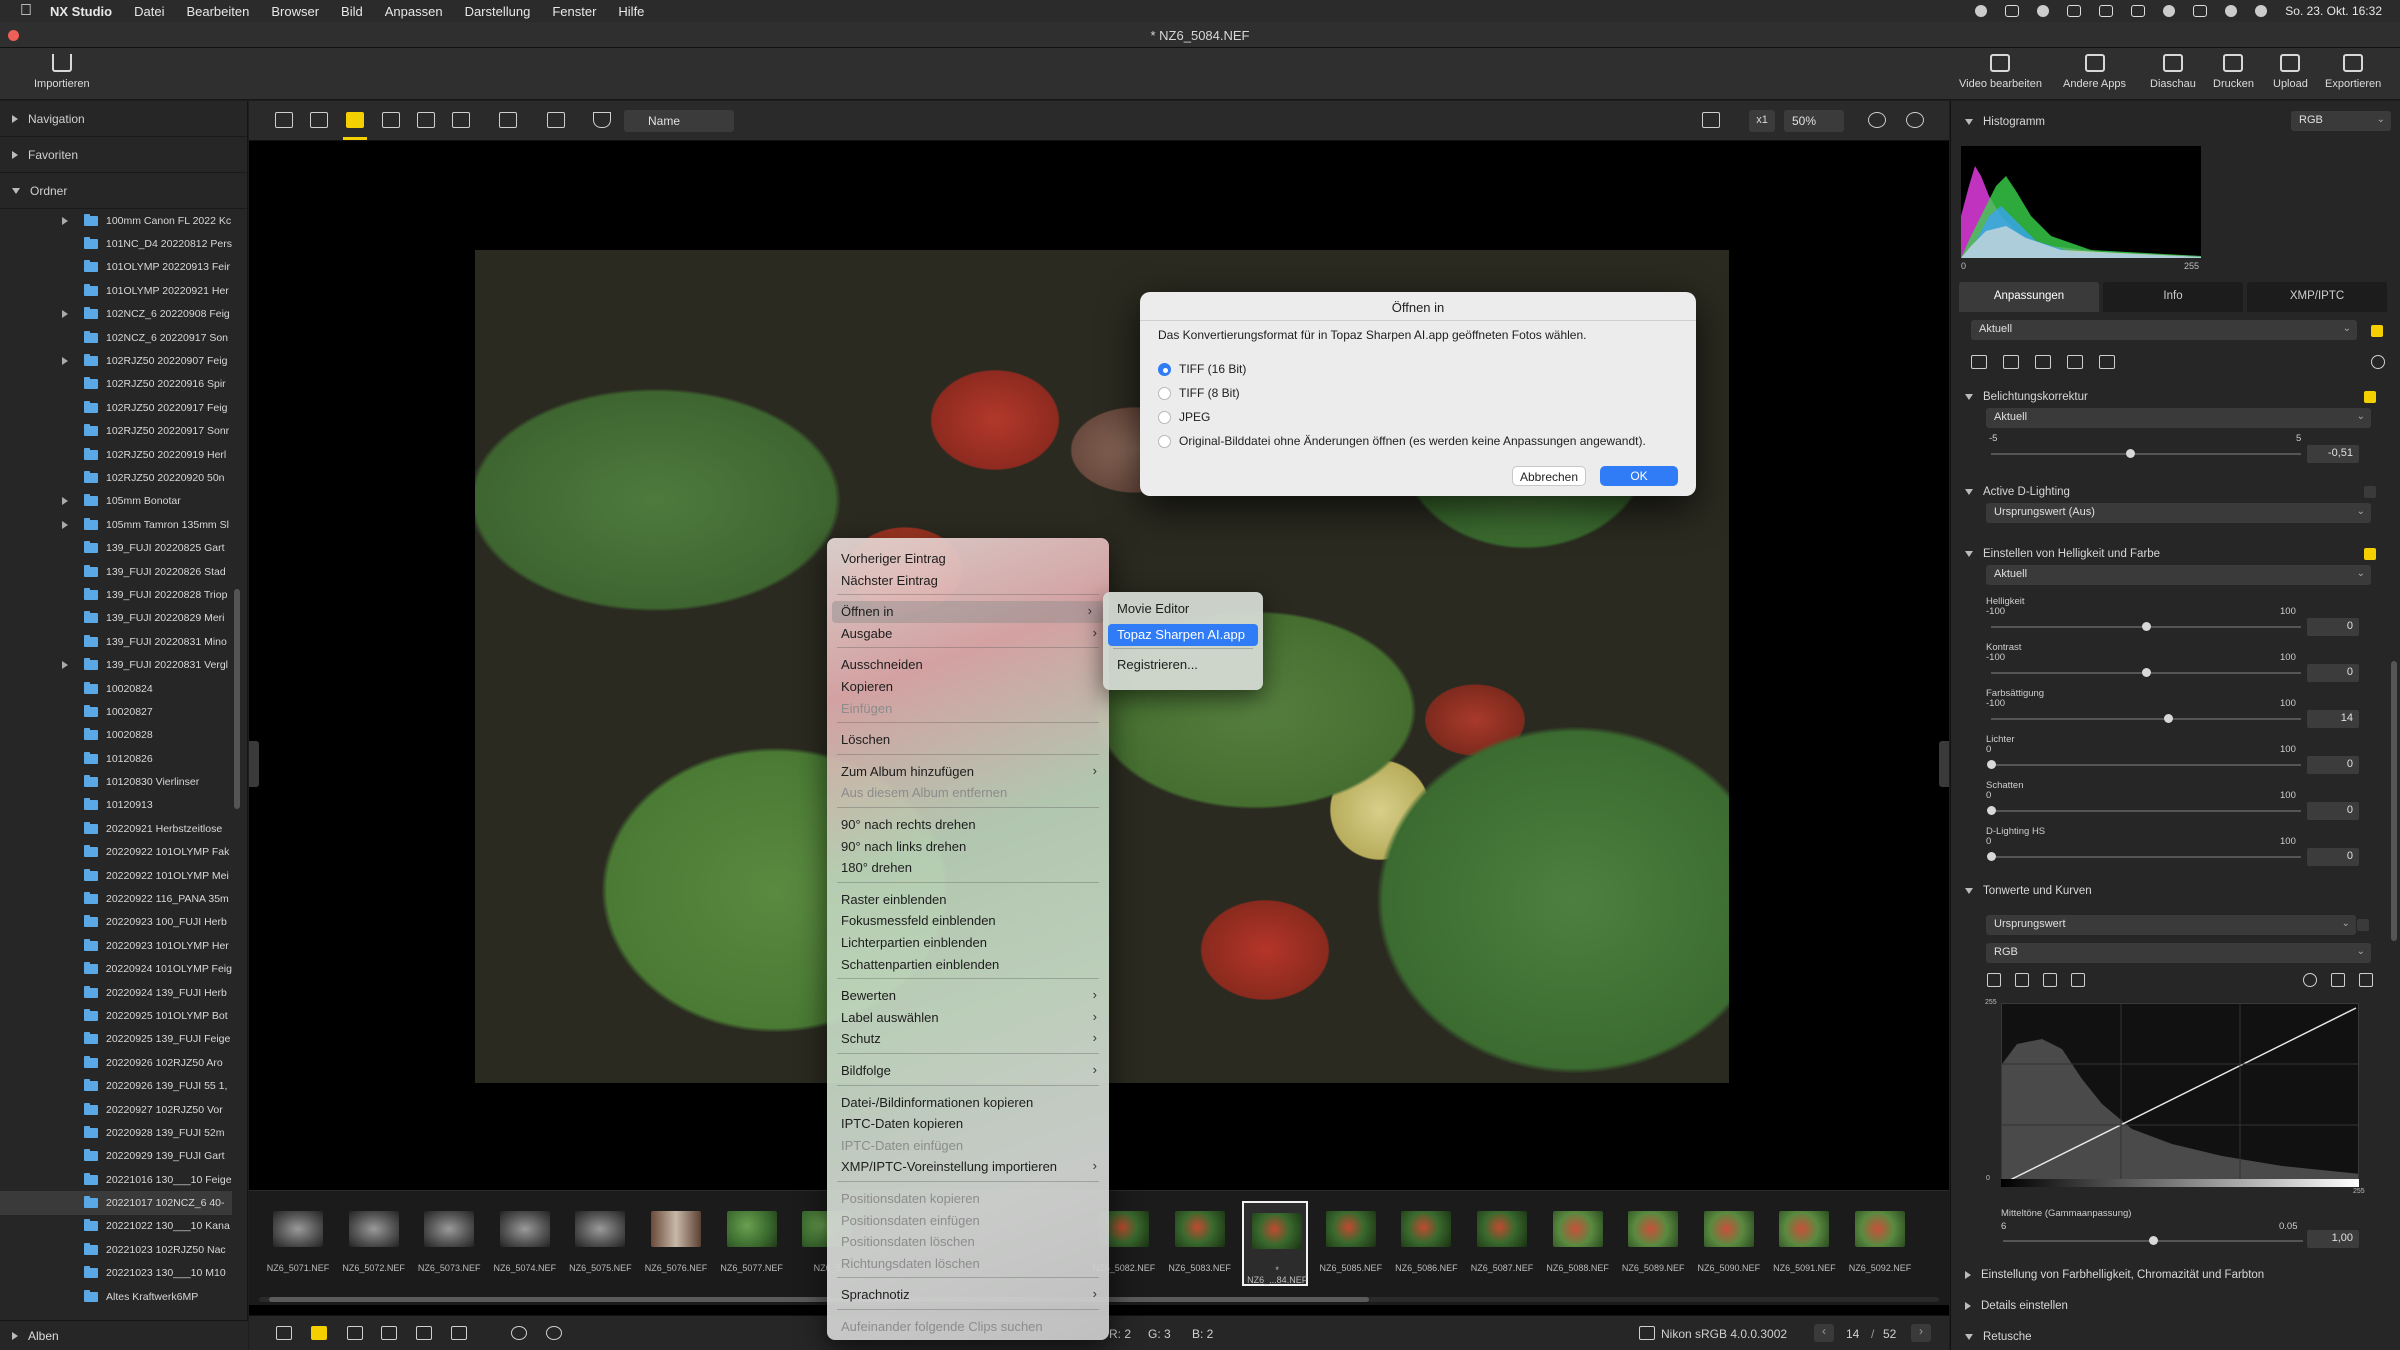 The height and width of the screenshot is (1350, 2400). What do you see at coordinates (116, 594) in the screenshot?
I see `folder-item: 139_FUJI 20220828 Triop` at bounding box center [116, 594].